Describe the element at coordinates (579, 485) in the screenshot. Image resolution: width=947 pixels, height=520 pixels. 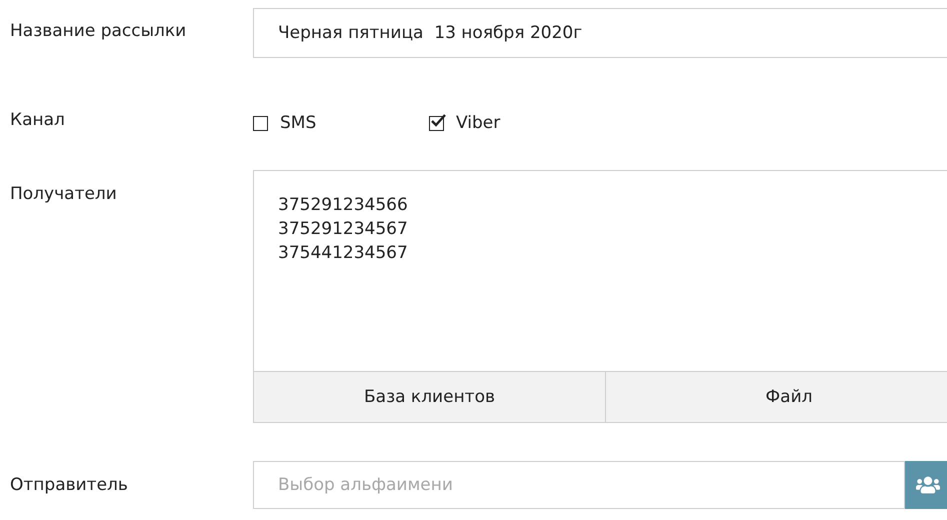
I see `sender-field: Выбор альфаимени` at that location.